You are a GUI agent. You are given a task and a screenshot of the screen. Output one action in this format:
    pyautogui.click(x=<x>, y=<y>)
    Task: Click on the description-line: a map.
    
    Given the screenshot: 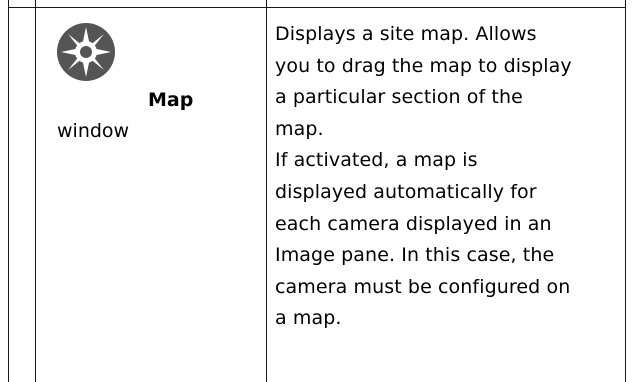 What is the action you would take?
    pyautogui.click(x=308, y=318)
    